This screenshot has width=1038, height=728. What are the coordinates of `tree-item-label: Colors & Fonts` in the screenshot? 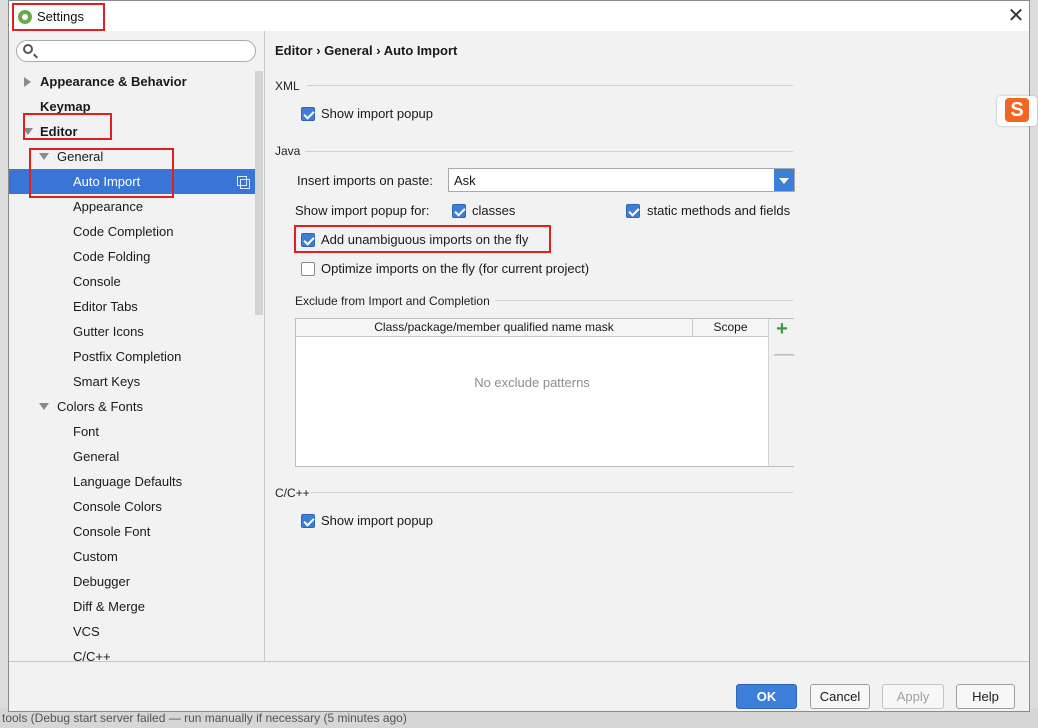 It's located at (100, 406).